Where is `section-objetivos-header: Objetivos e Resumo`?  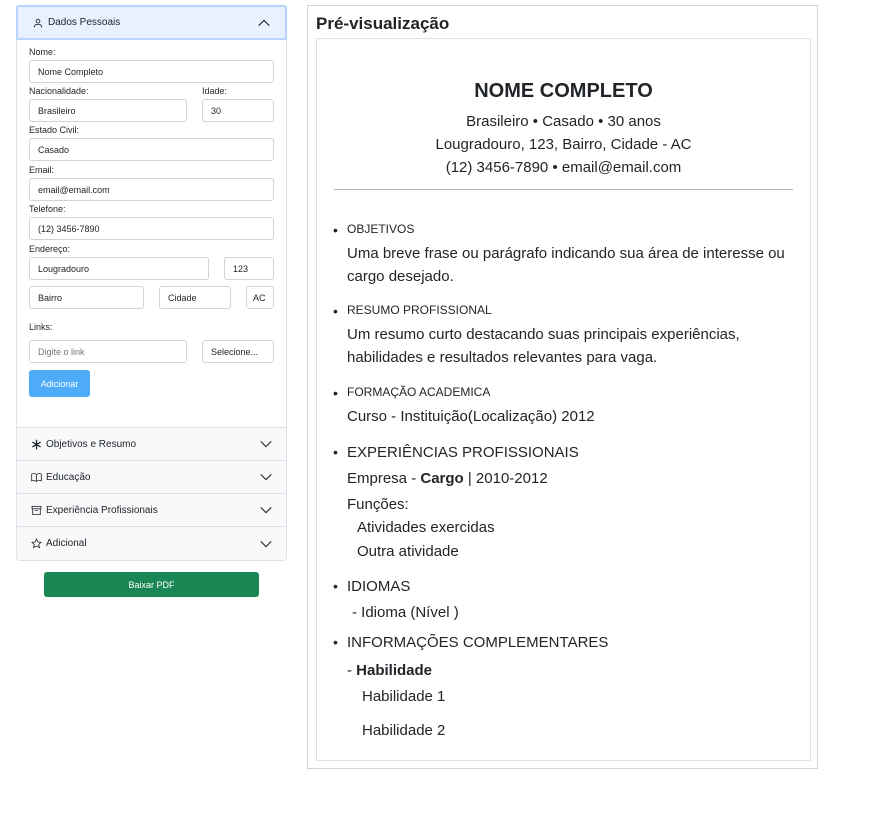 section-objetivos-header: Objetivos e Resumo is located at coordinates (151, 444).